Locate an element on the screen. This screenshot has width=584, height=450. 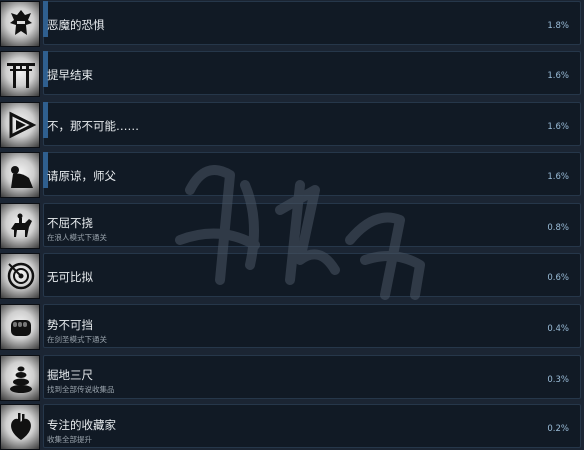
achievement-percent: 0.2% is located at coordinates (558, 429).